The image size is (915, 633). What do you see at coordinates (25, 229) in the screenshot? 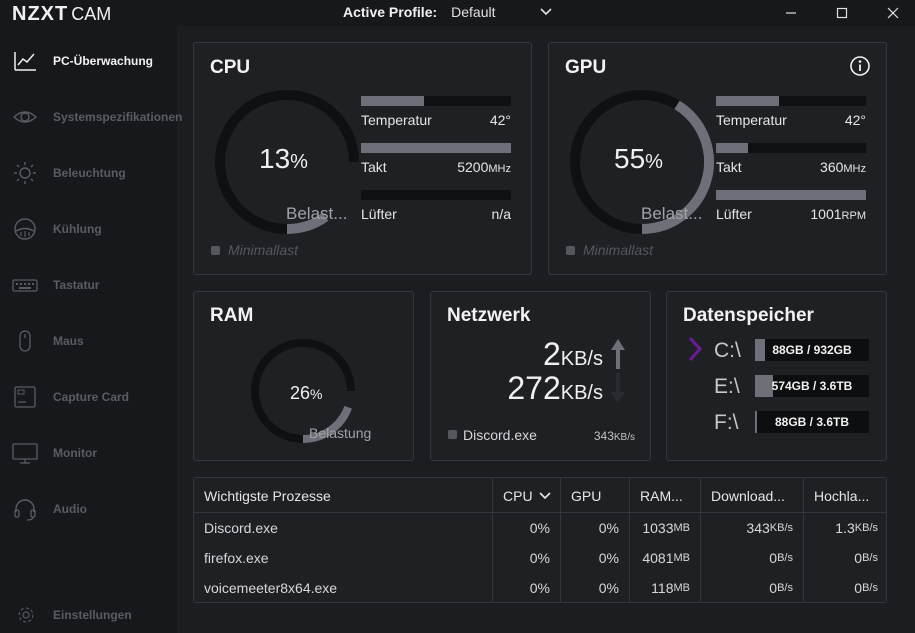
I see `cooler-icon` at bounding box center [25, 229].